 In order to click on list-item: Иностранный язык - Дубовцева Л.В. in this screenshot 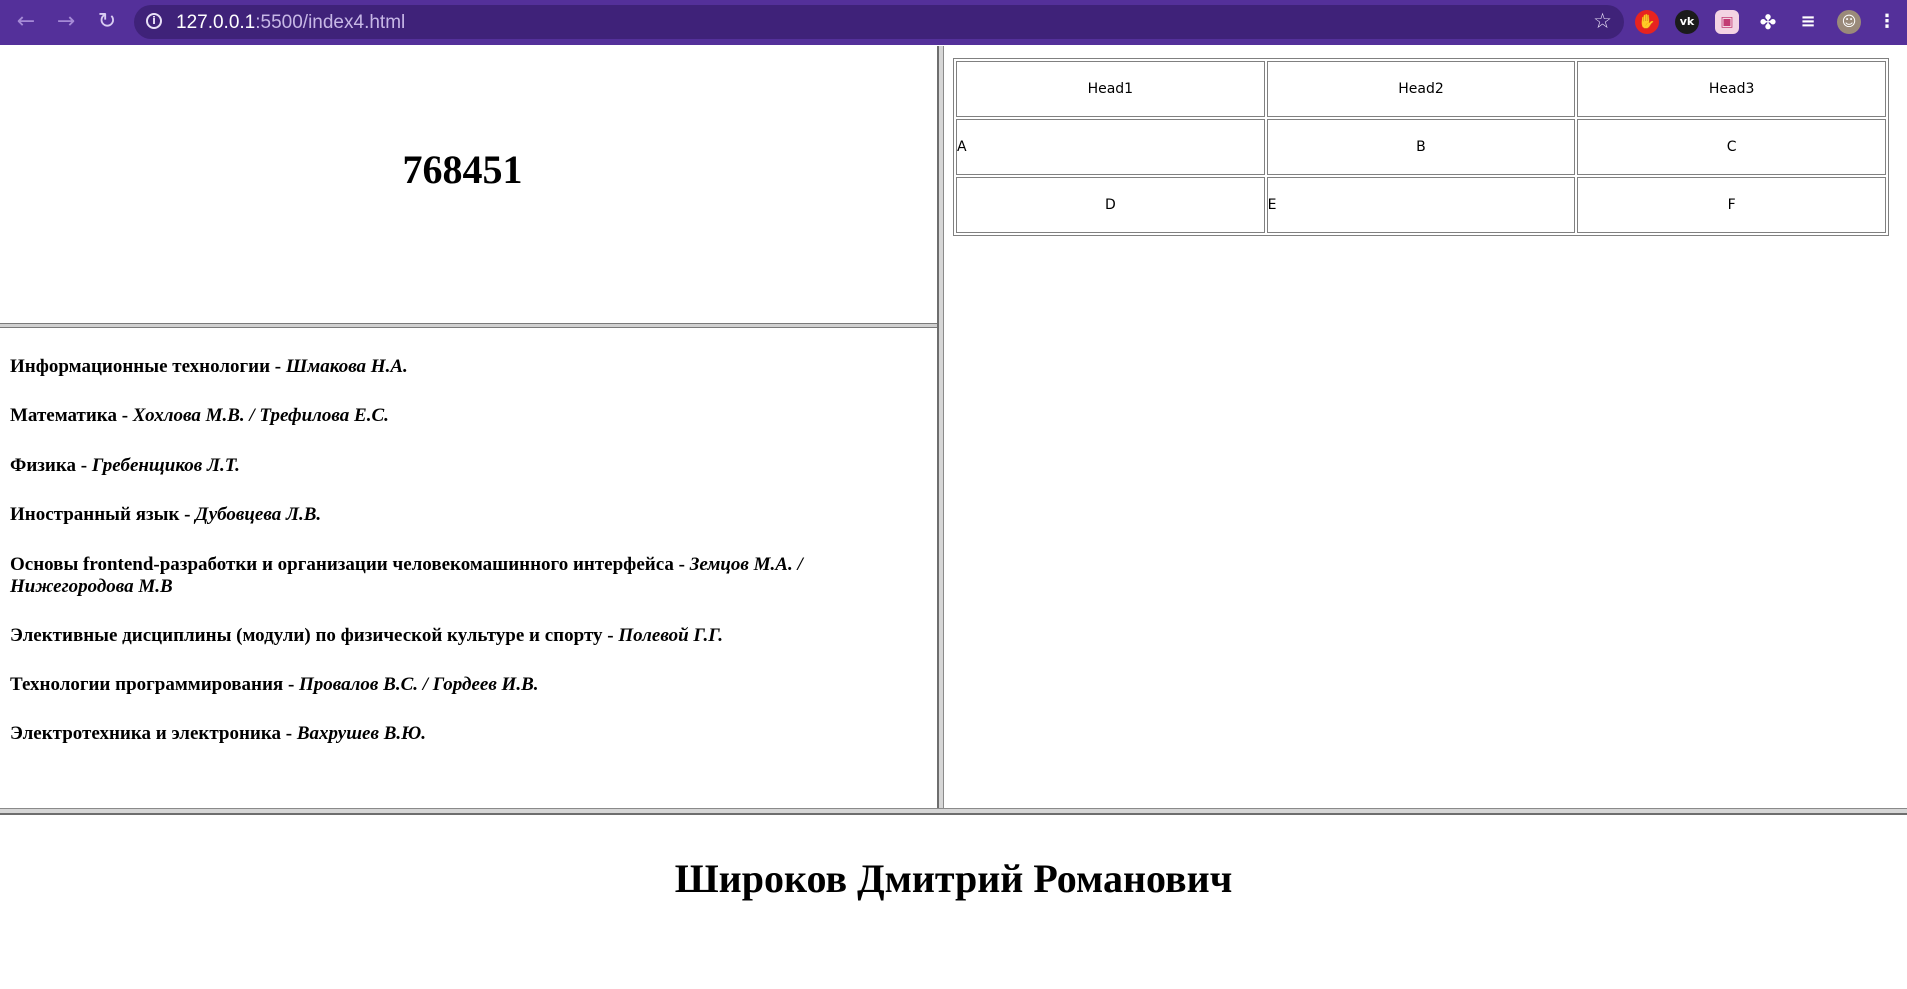, I will do `click(450, 515)`.